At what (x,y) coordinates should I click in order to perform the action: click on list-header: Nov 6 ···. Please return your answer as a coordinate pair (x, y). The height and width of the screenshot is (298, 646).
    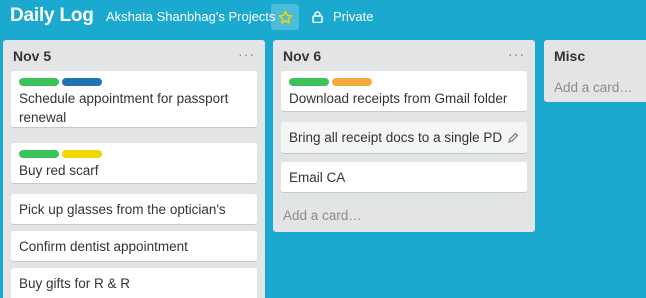
    Looking at the image, I should click on (404, 55).